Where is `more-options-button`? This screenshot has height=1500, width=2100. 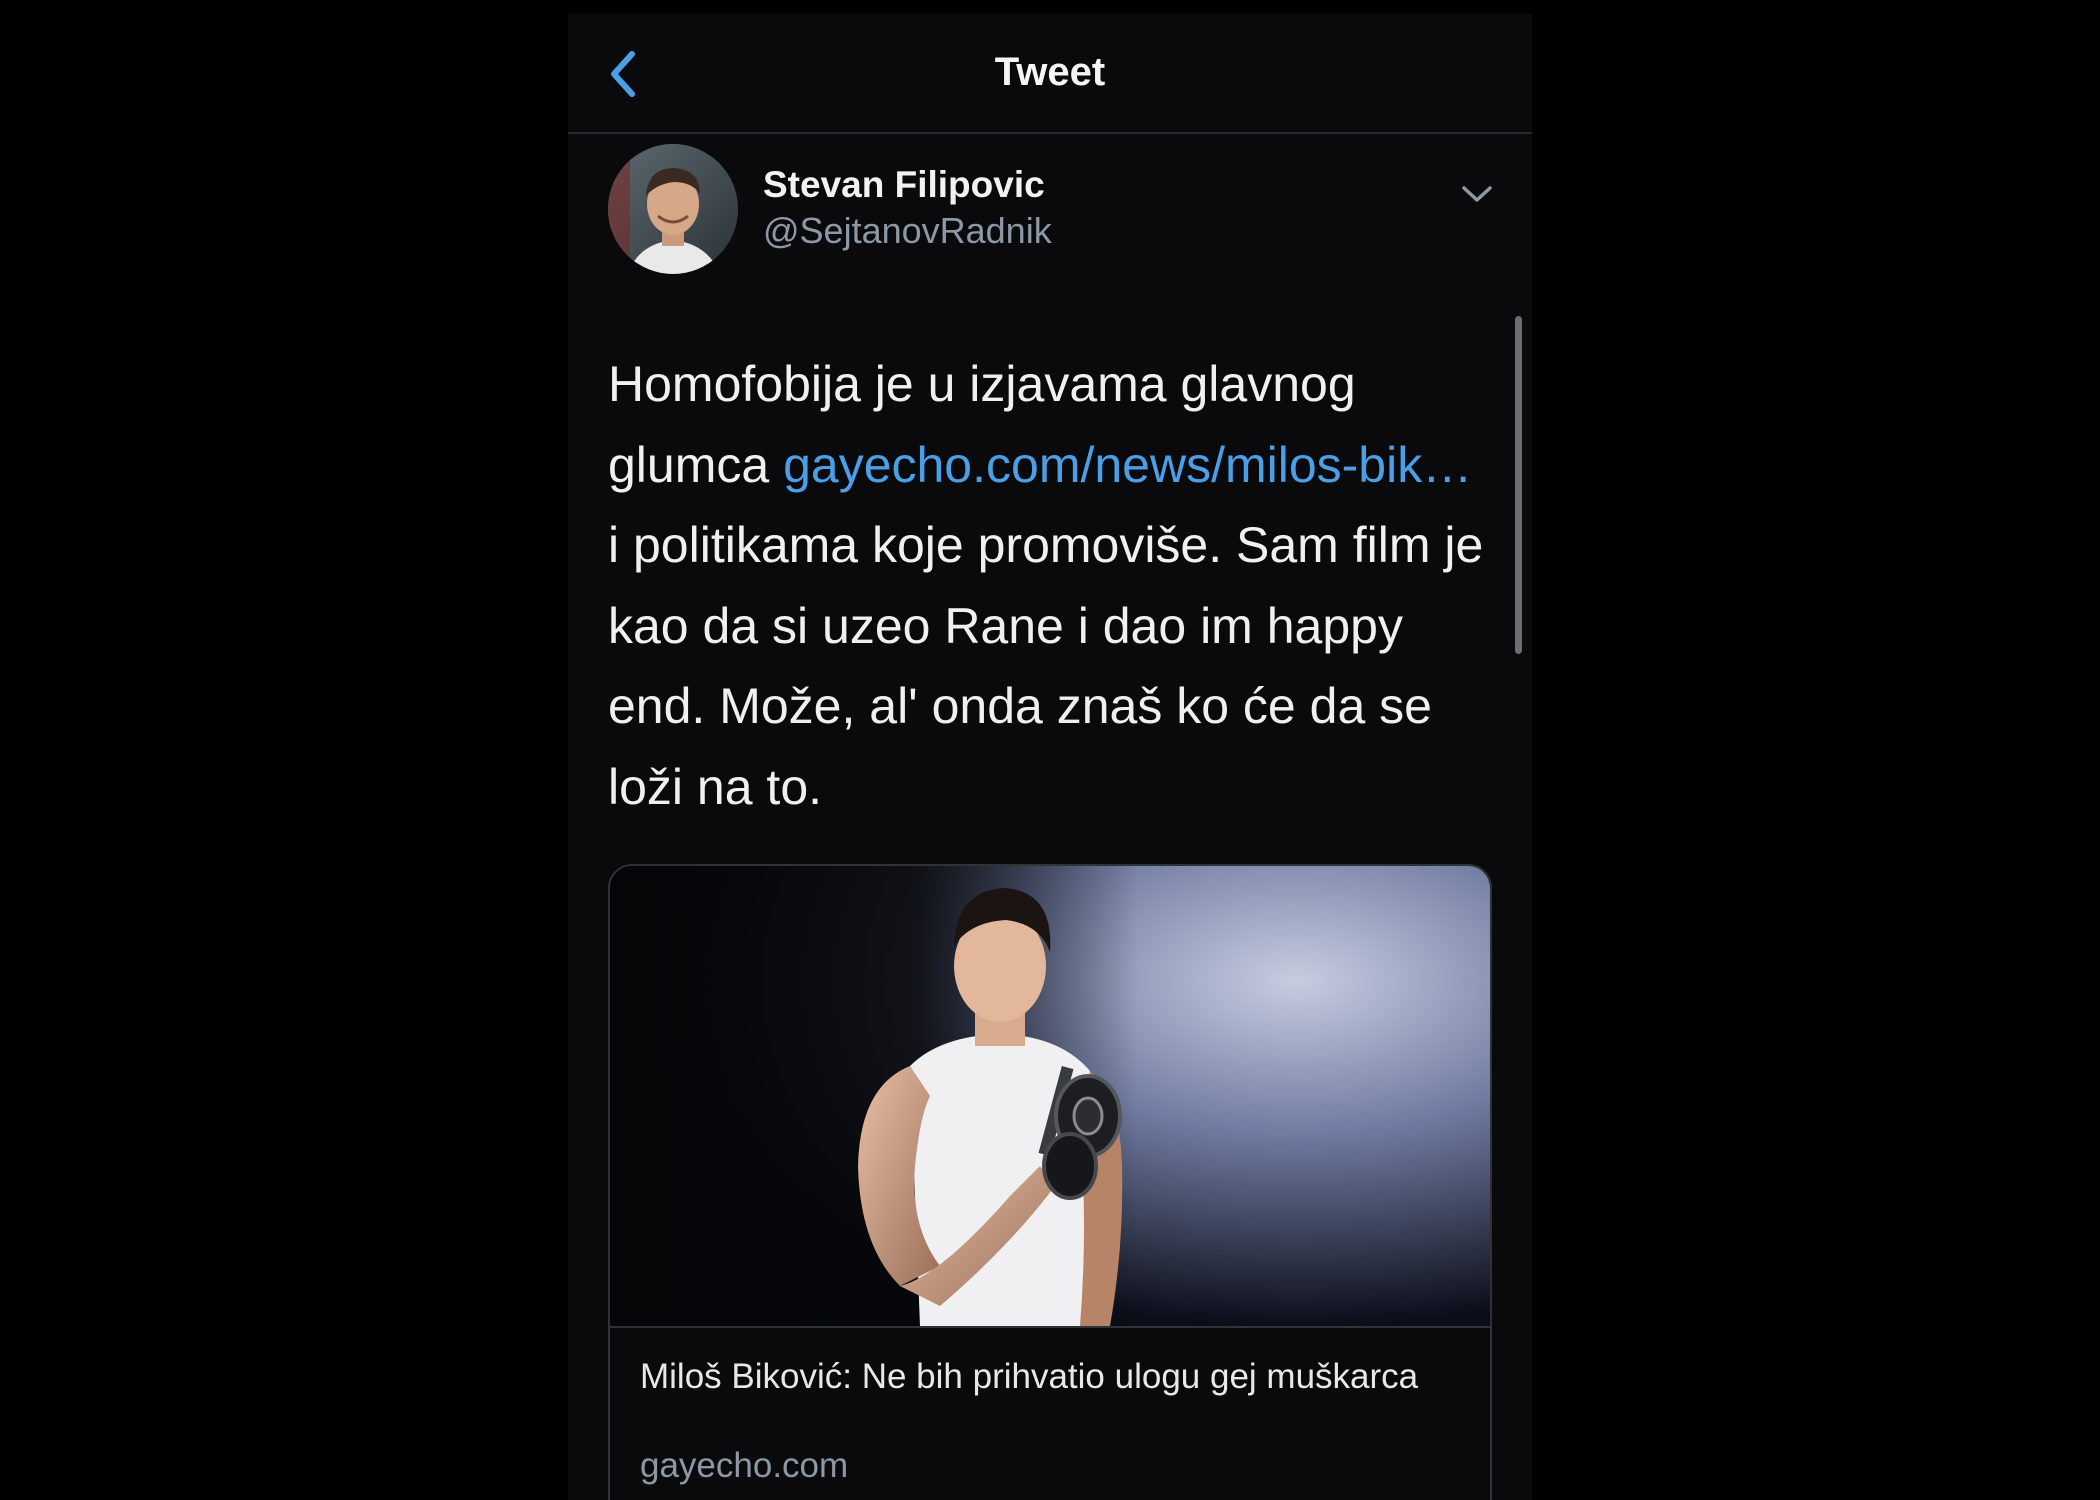
more-options-button is located at coordinates (1477, 194).